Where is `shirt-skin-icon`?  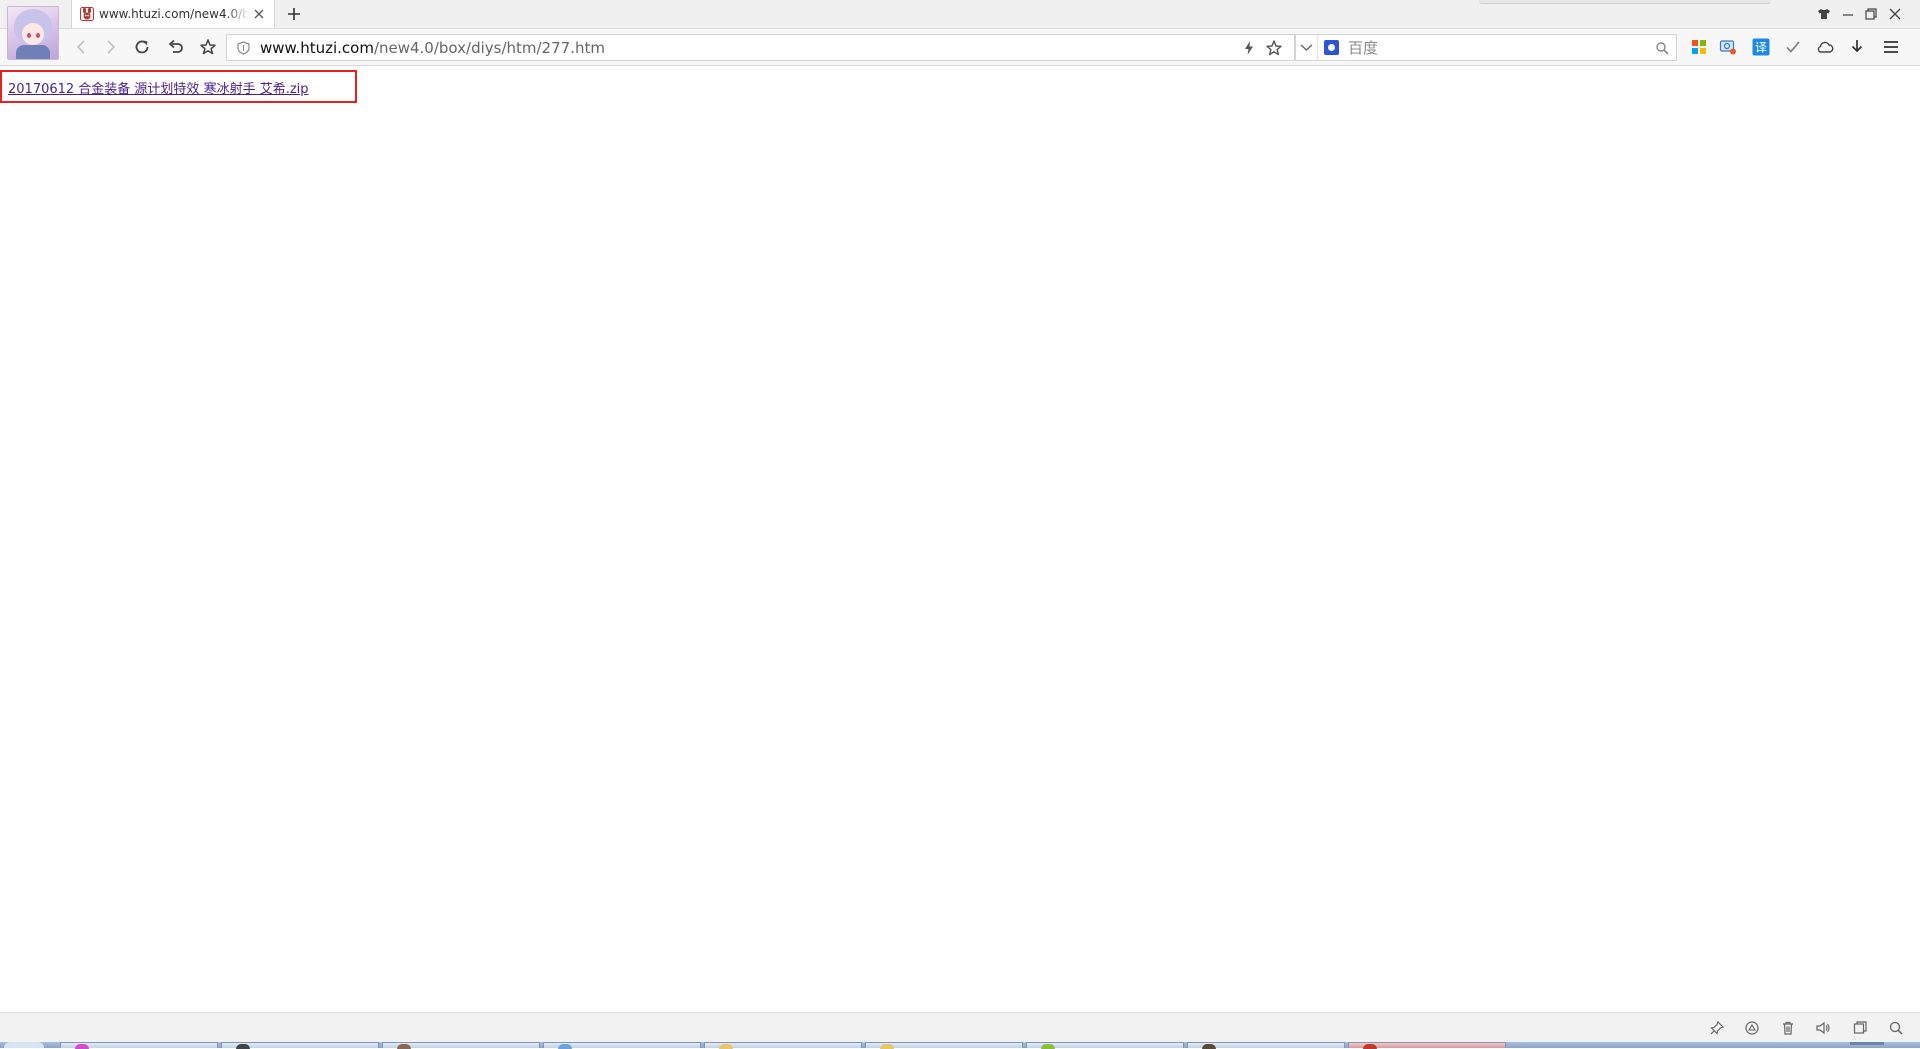
shirt-skin-icon is located at coordinates (1824, 14).